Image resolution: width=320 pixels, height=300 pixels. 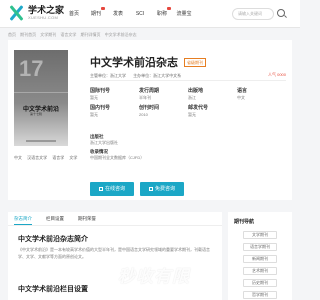 What do you see at coordinates (140, 14) in the screenshot?
I see `nav-item-sci: SCI` at bounding box center [140, 14].